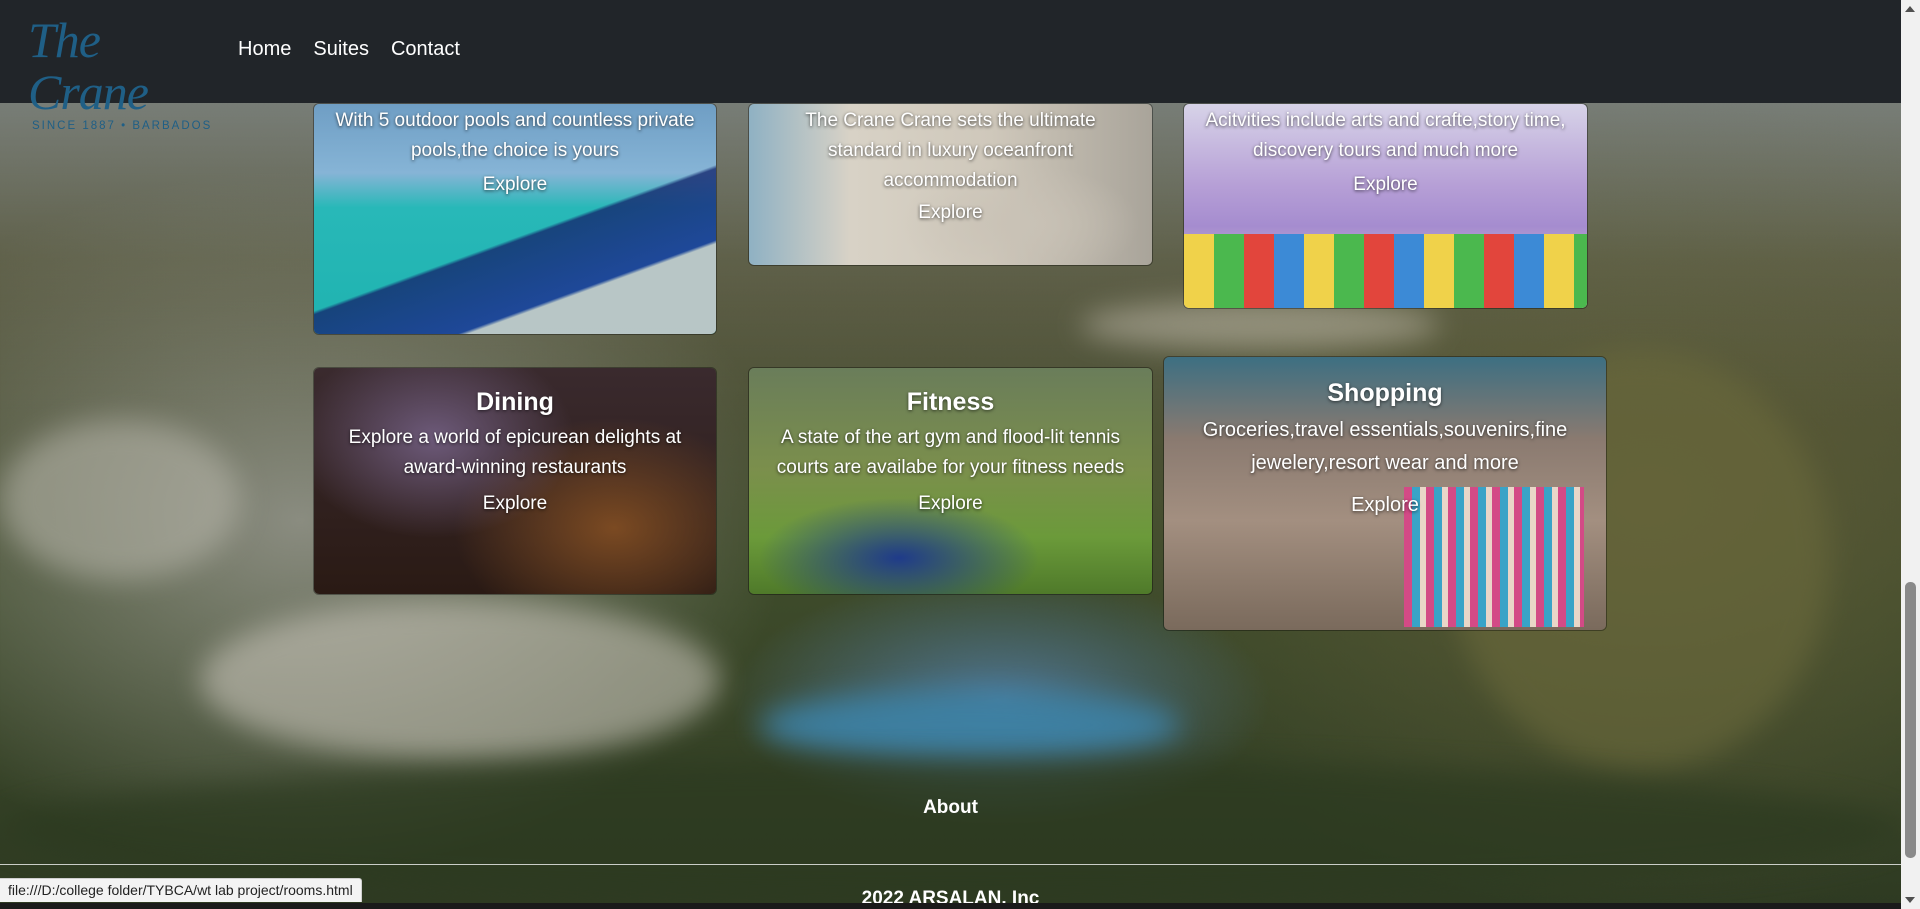  I want to click on dining-card-title: Dining, so click(515, 402).